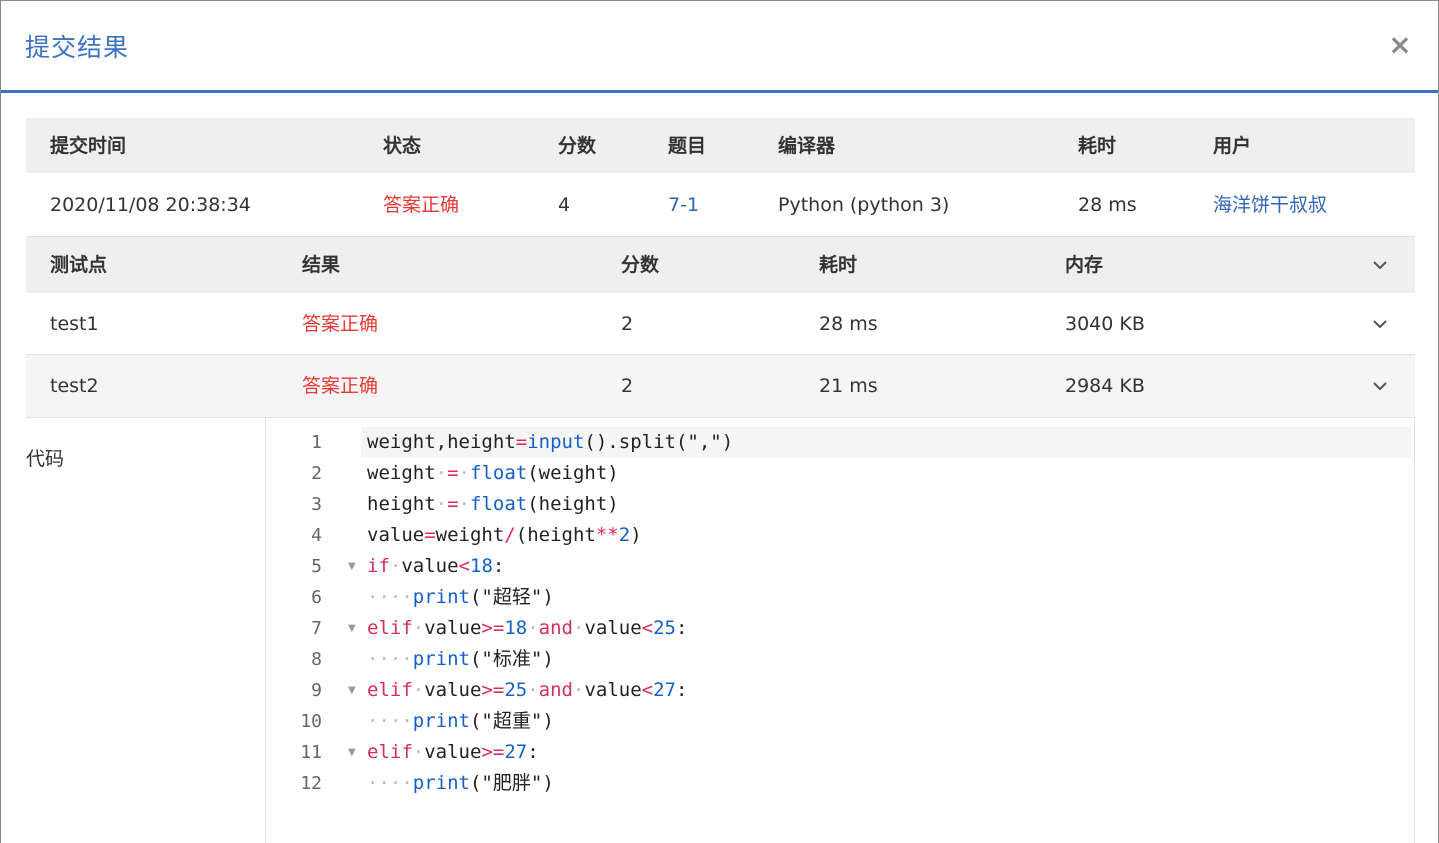  What do you see at coordinates (421, 205) in the screenshot?
I see `status-badge: 答案正确` at bounding box center [421, 205].